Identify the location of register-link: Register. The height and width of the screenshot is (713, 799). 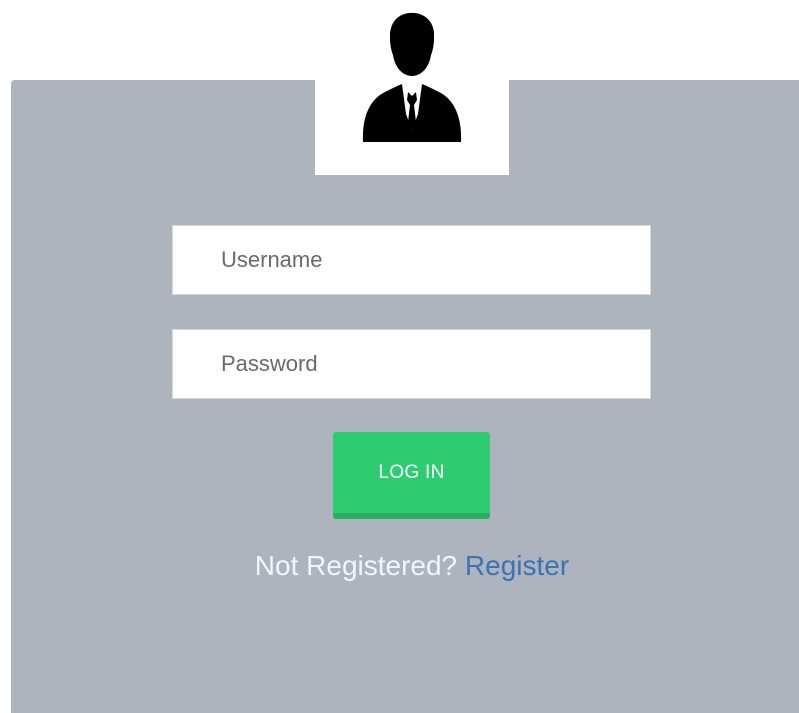
(517, 565).